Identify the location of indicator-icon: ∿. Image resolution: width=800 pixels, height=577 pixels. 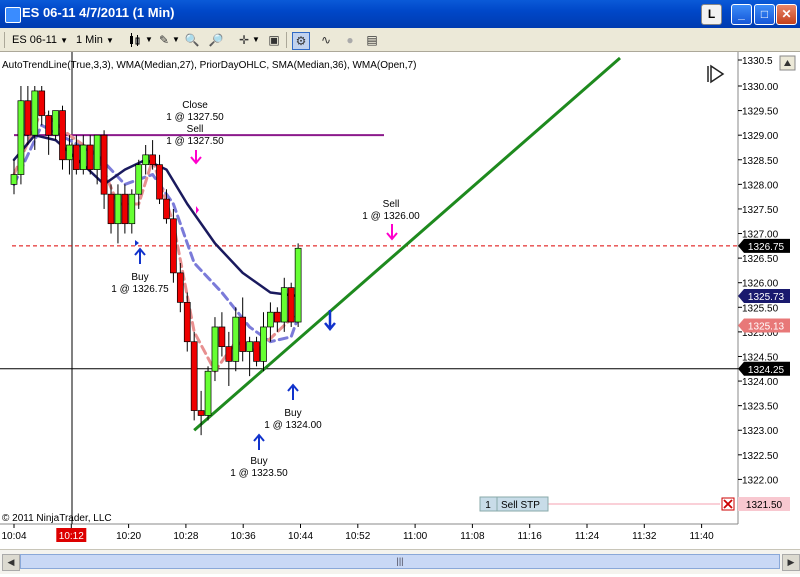
(326, 40).